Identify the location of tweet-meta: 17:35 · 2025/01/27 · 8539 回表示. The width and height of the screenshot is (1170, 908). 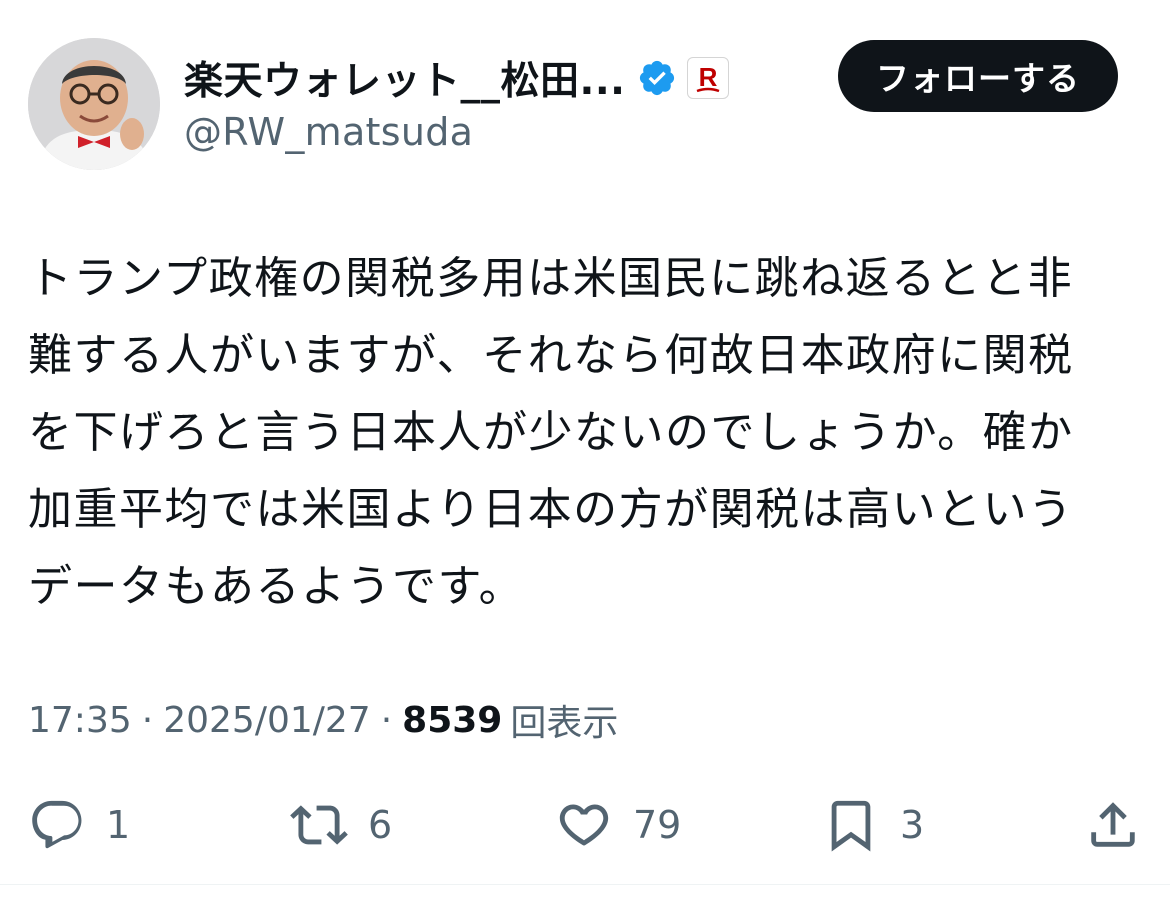
(323, 720).